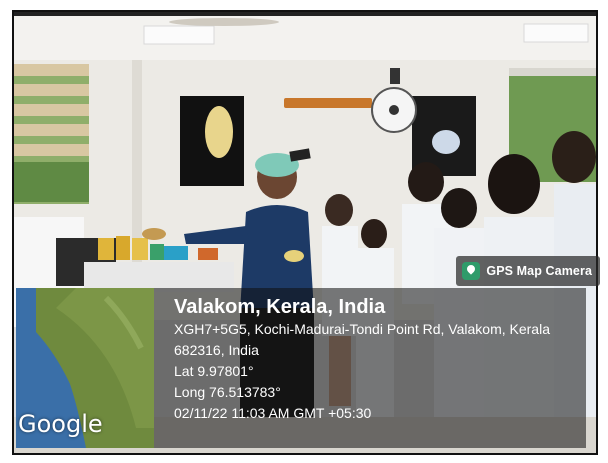 This screenshot has height=463, width=608. What do you see at coordinates (227, 392) in the screenshot?
I see `longitude: Long 76.513783°` at bounding box center [227, 392].